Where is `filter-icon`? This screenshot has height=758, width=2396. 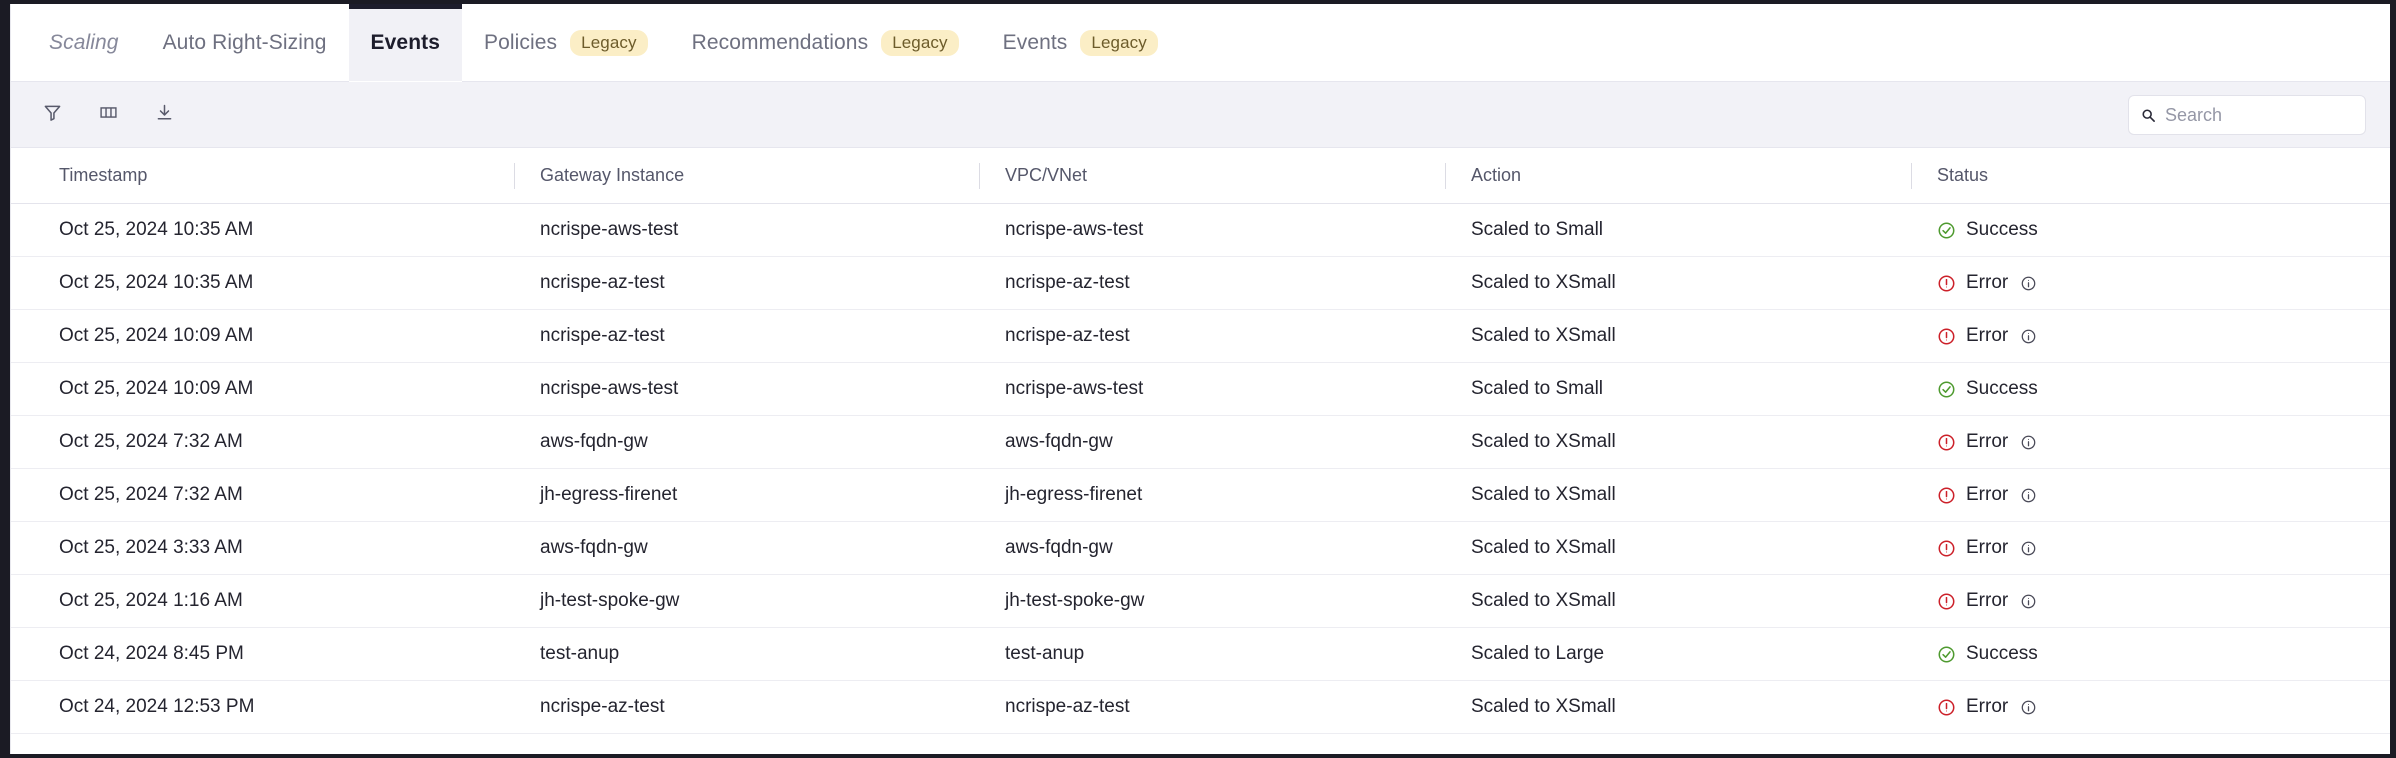
filter-icon is located at coordinates (52, 115).